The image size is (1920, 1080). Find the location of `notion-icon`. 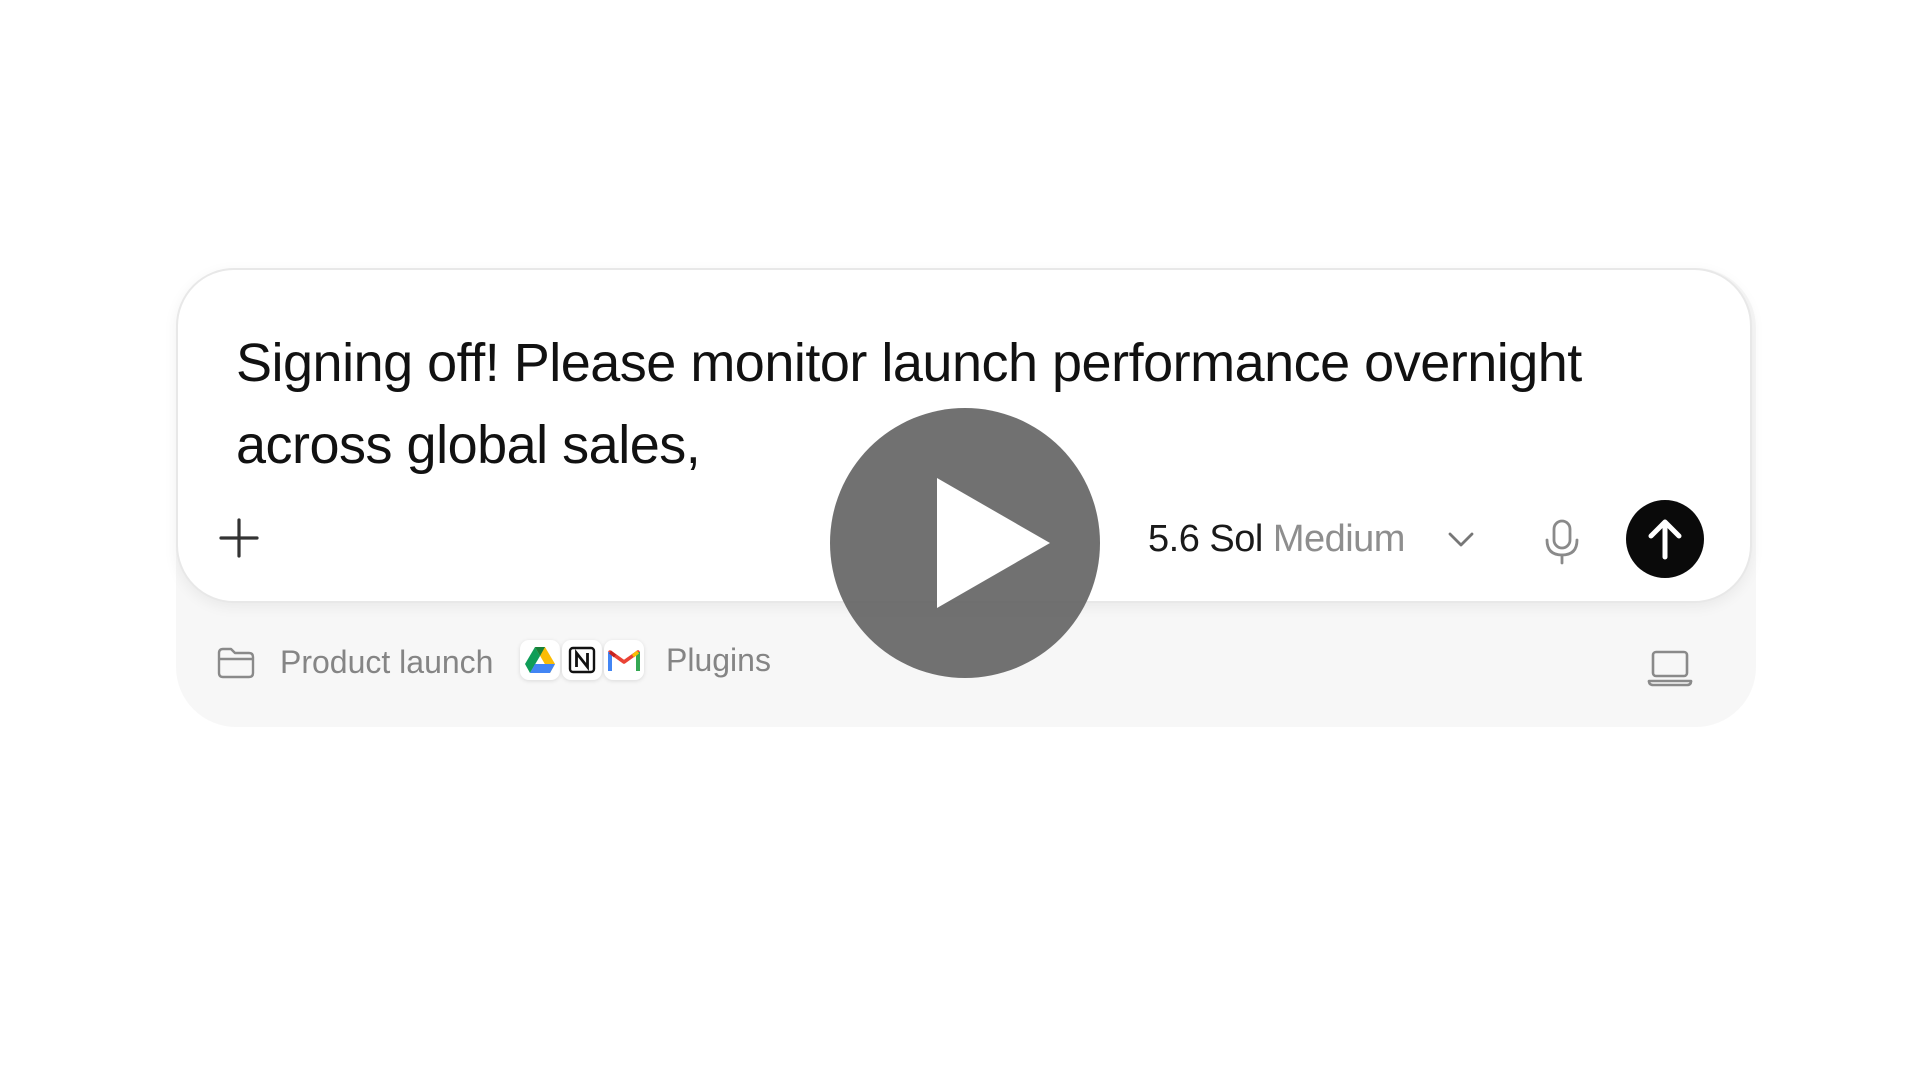

notion-icon is located at coordinates (582, 660).